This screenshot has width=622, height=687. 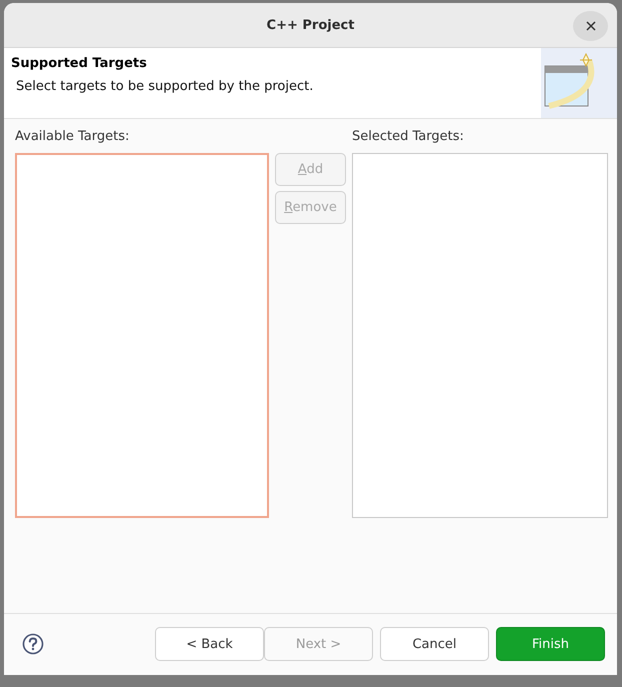 I want to click on cancel-button: Cancel, so click(x=434, y=644).